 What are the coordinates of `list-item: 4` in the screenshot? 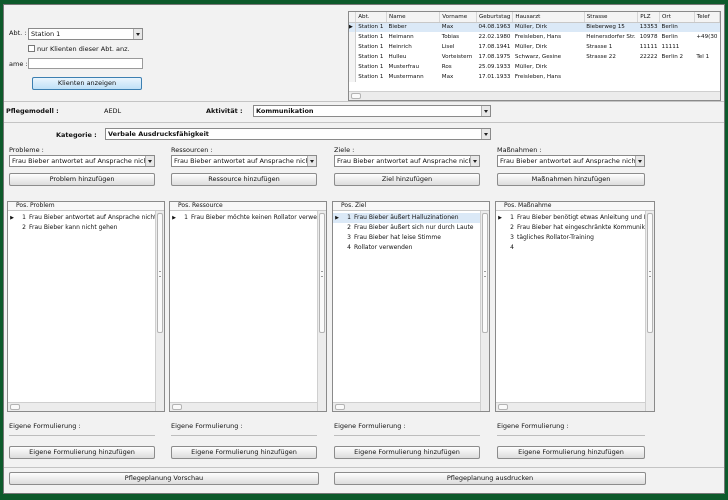 It's located at (570, 248).